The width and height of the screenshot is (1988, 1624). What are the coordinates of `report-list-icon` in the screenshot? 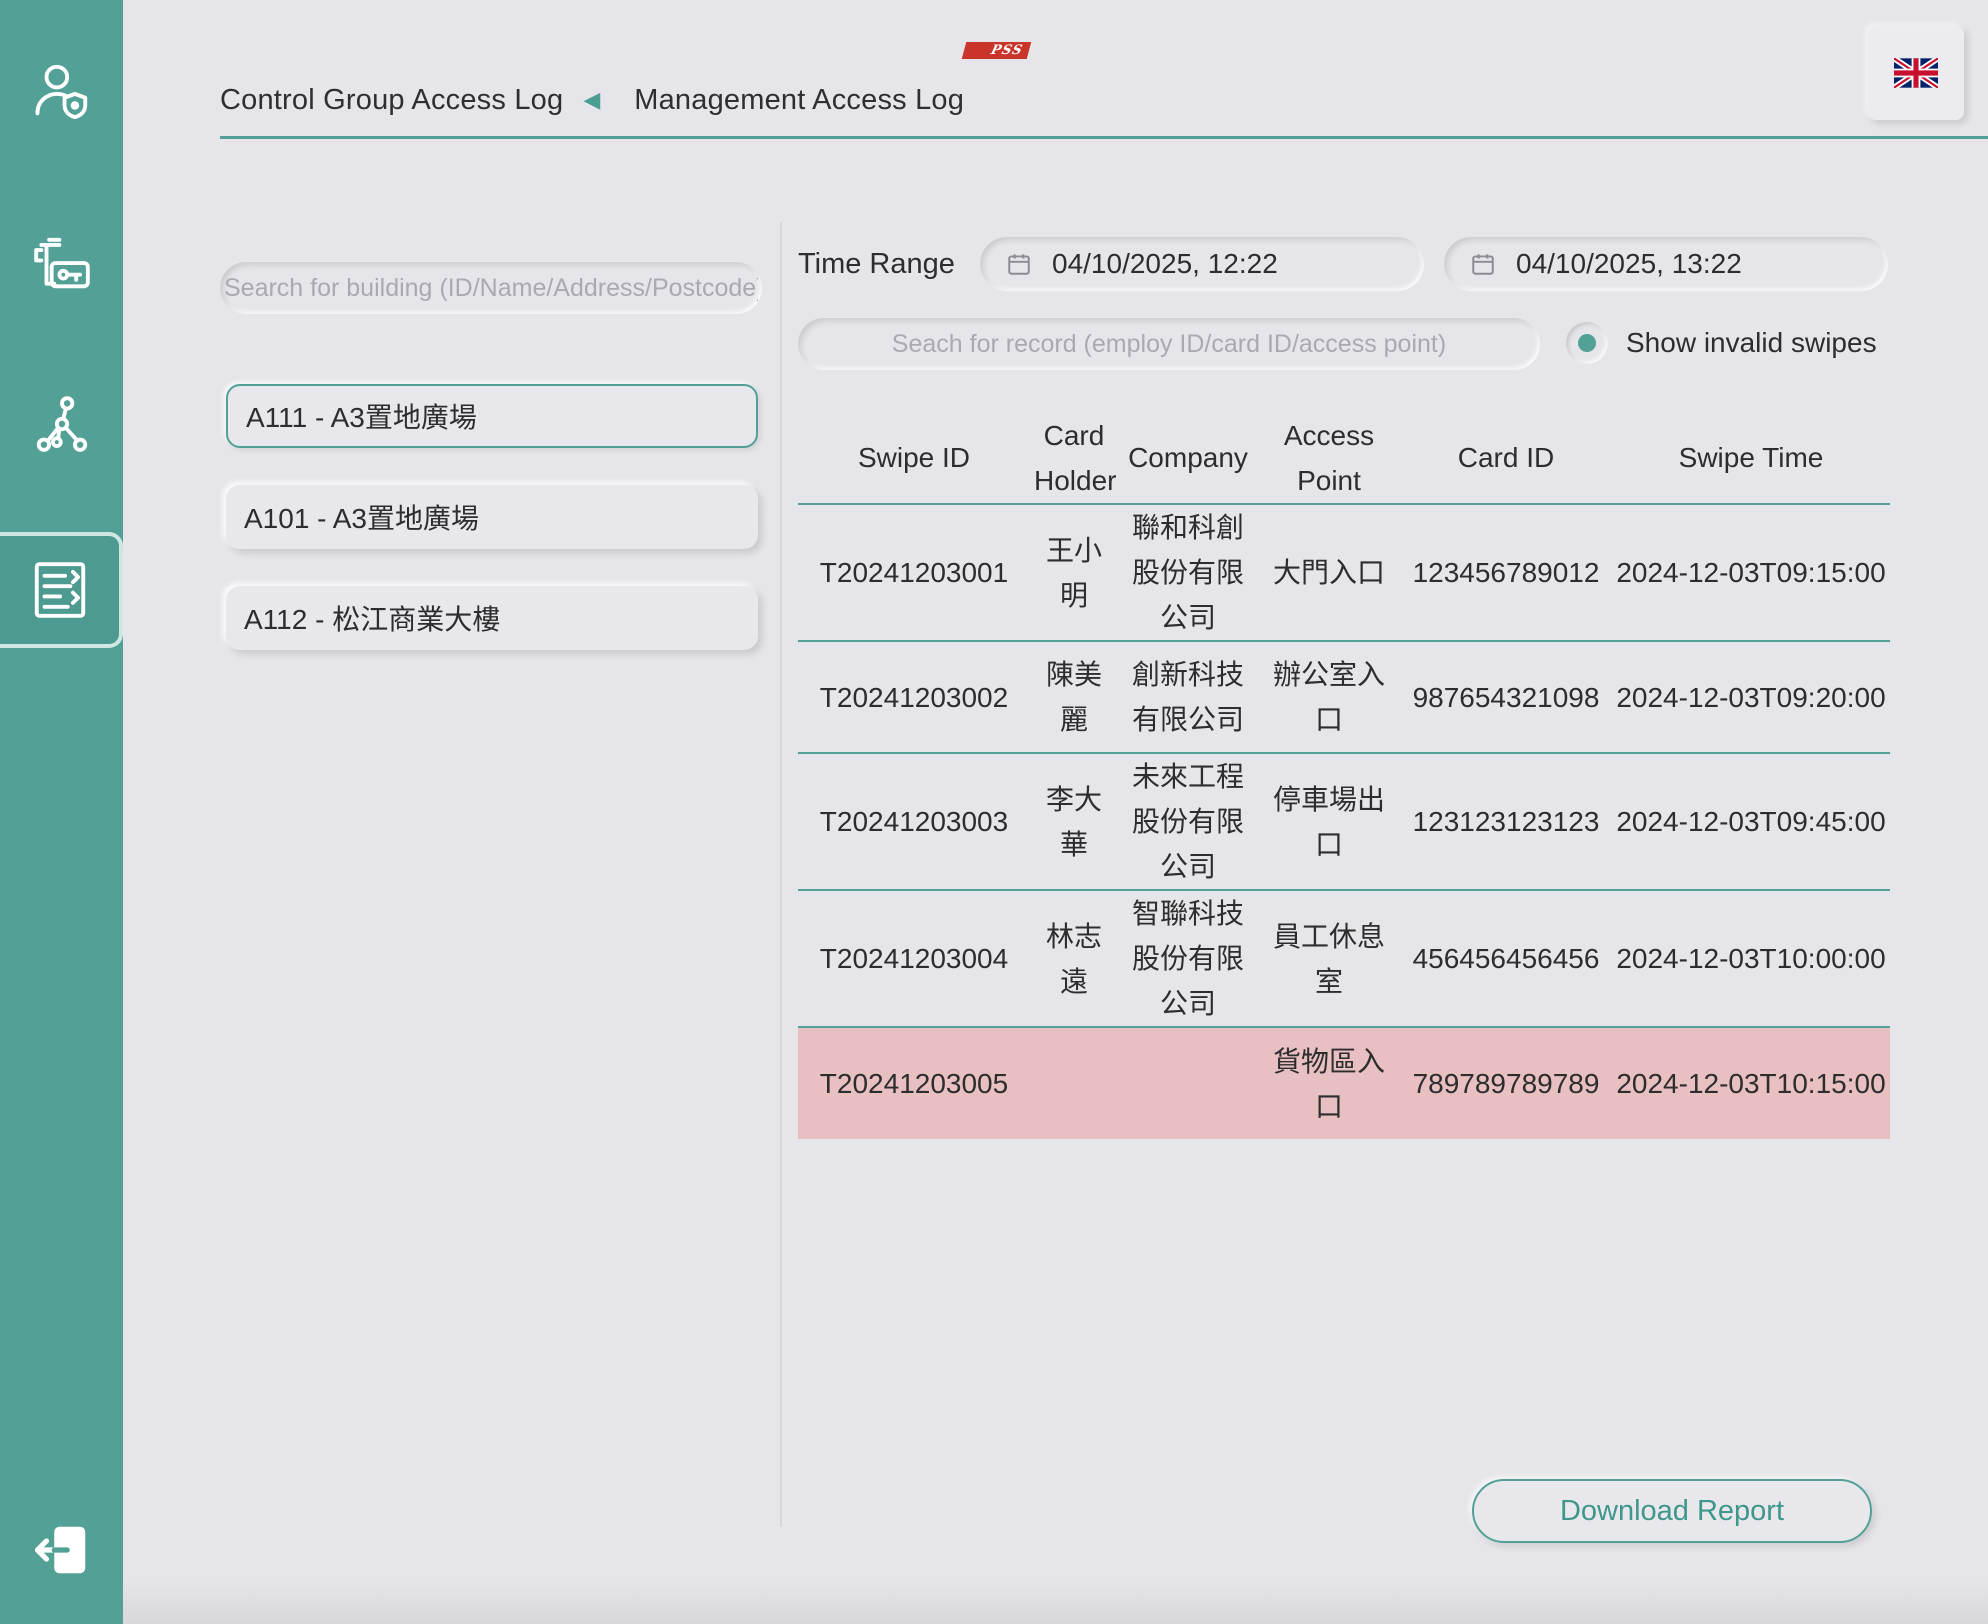 It's located at (59, 590).